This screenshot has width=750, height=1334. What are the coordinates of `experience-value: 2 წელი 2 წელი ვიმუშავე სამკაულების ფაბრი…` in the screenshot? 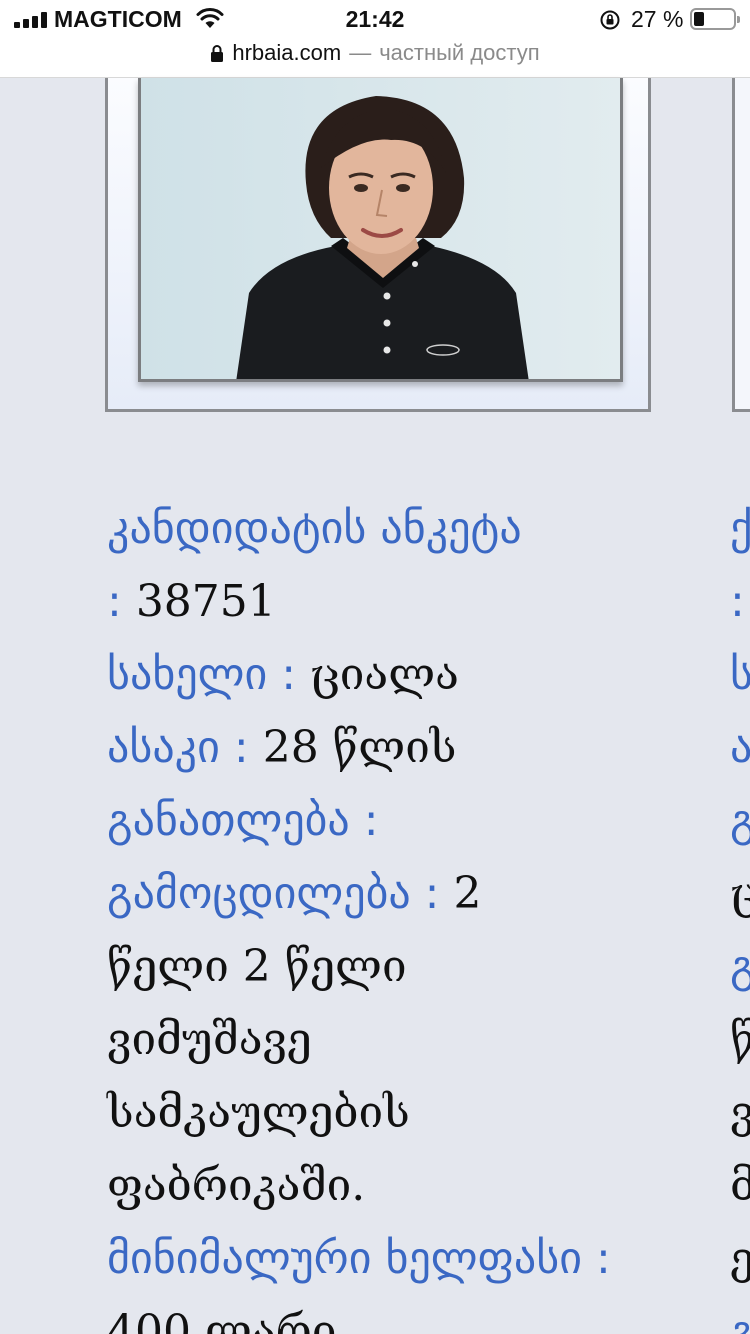 It's located at (294, 1039).